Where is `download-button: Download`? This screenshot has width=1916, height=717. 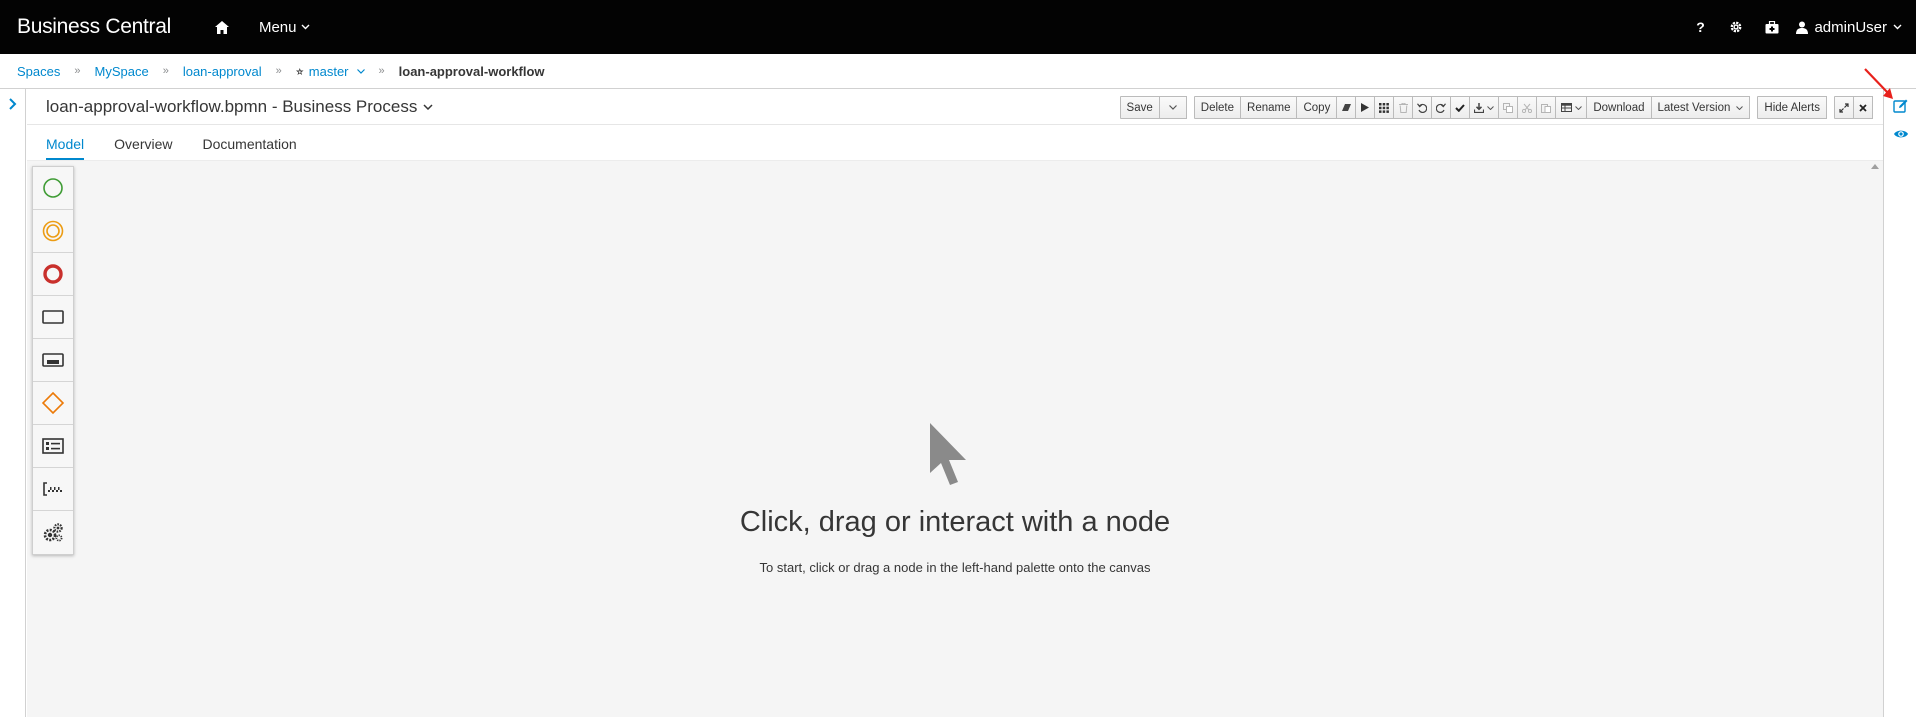
download-button: Download is located at coordinates (1619, 107).